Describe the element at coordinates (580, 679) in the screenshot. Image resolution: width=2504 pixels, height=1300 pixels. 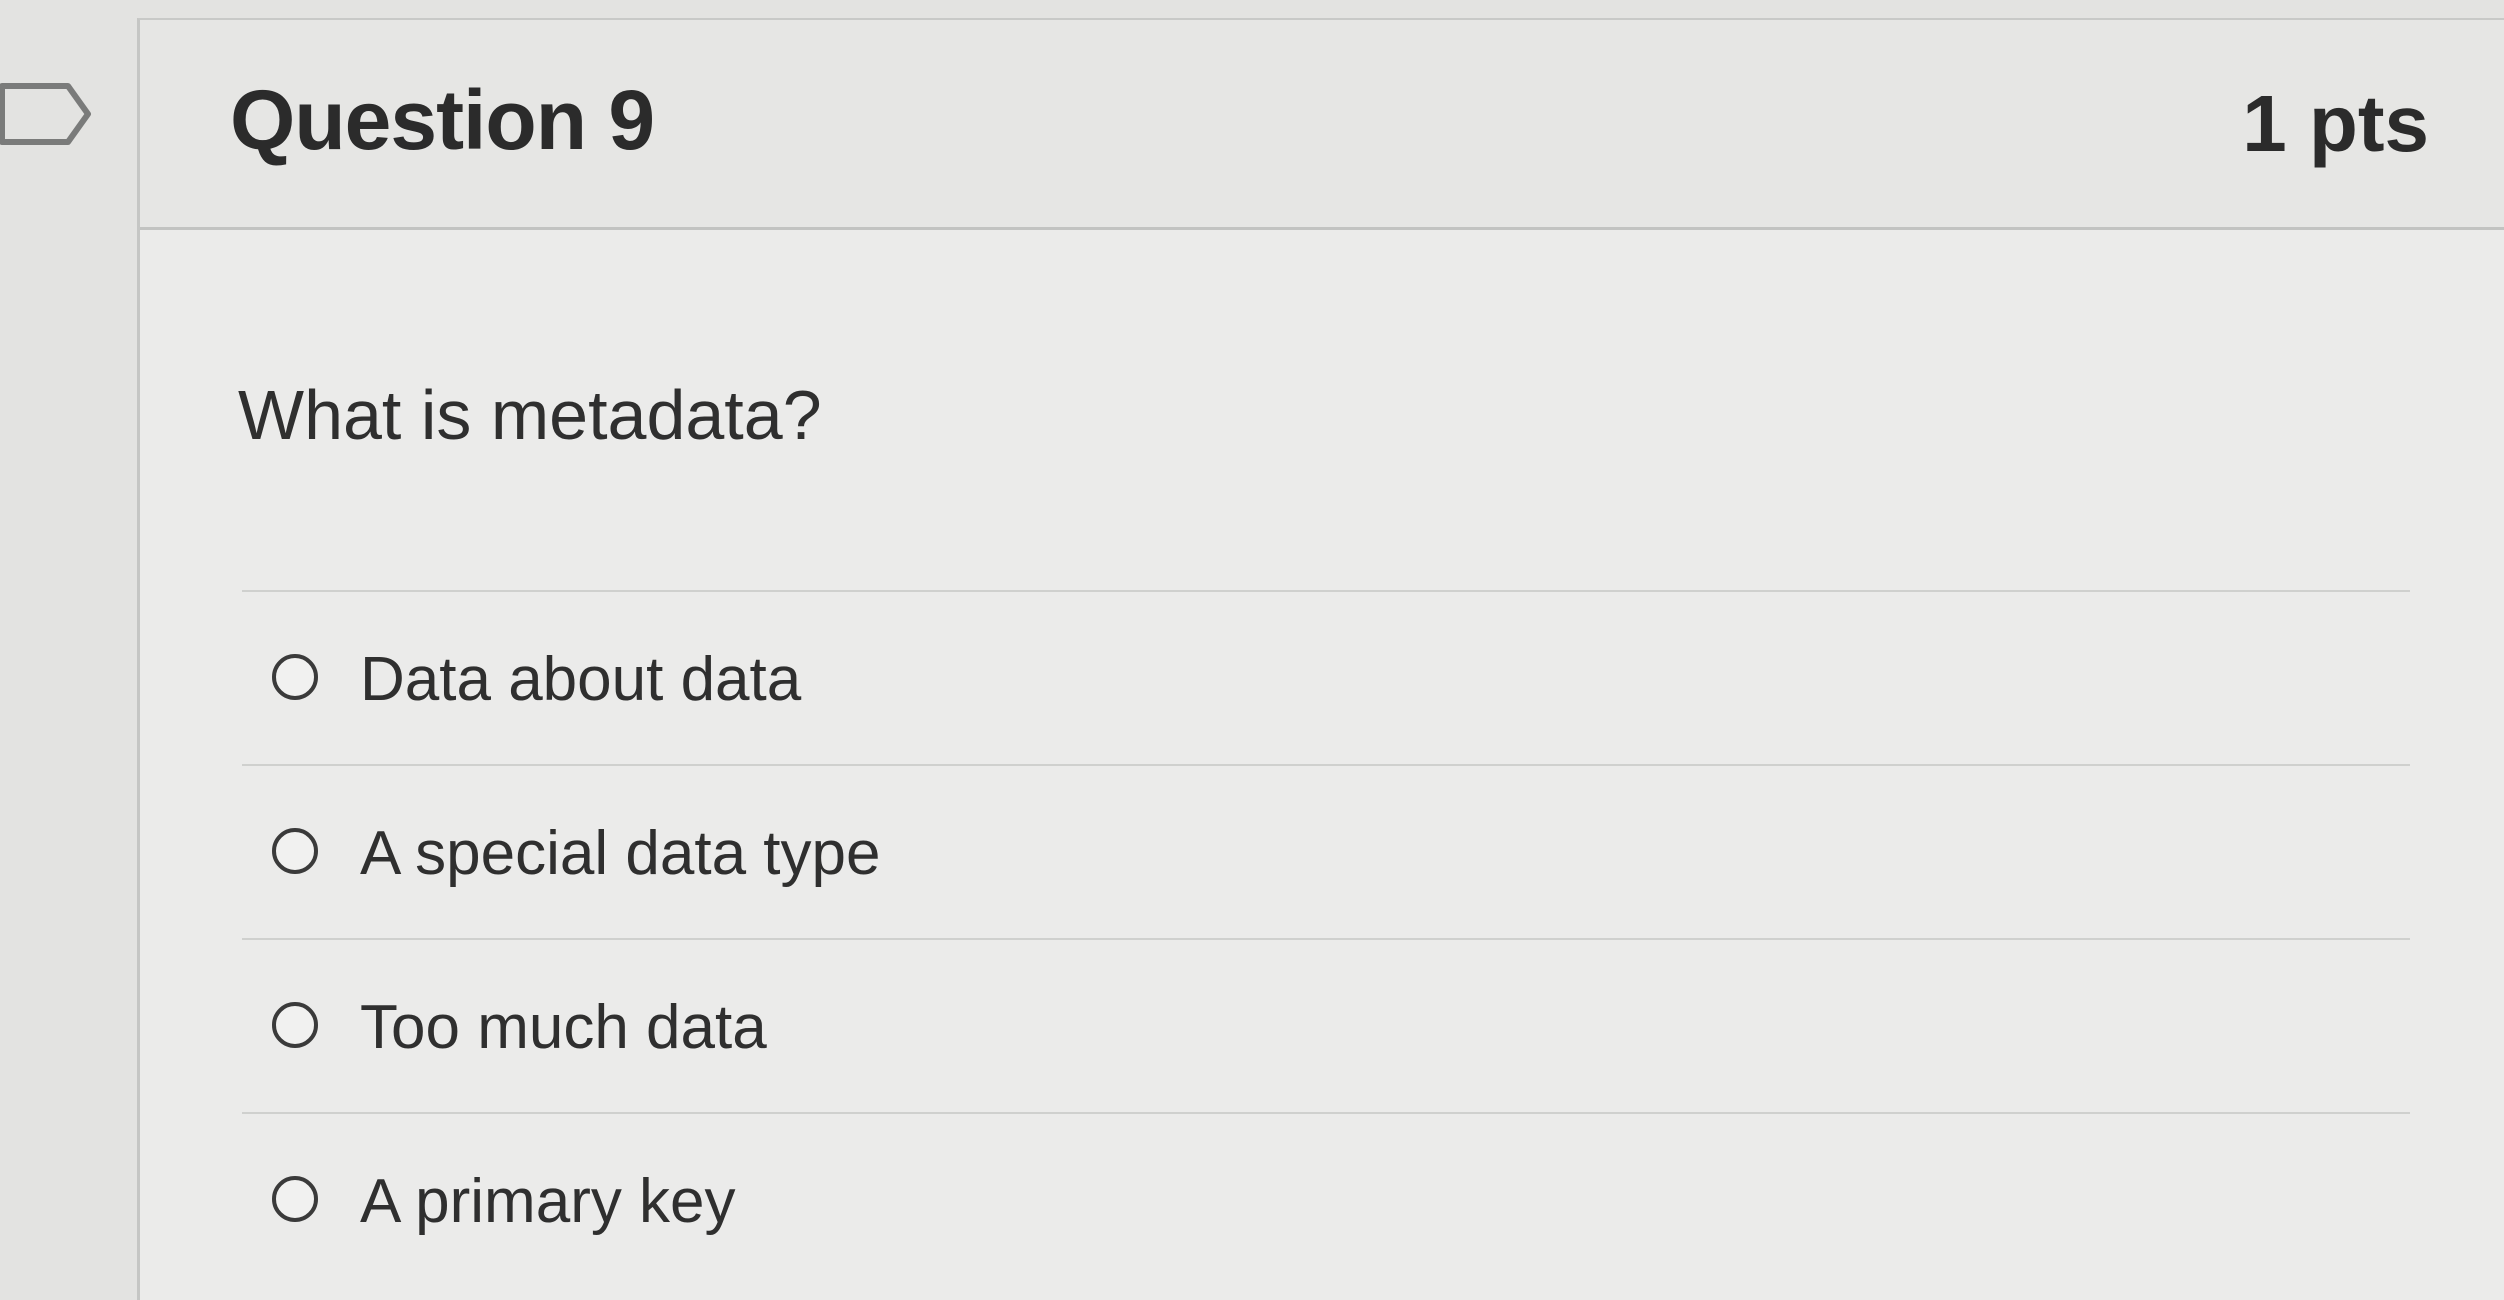
I see `answer-label: Data about data` at that location.